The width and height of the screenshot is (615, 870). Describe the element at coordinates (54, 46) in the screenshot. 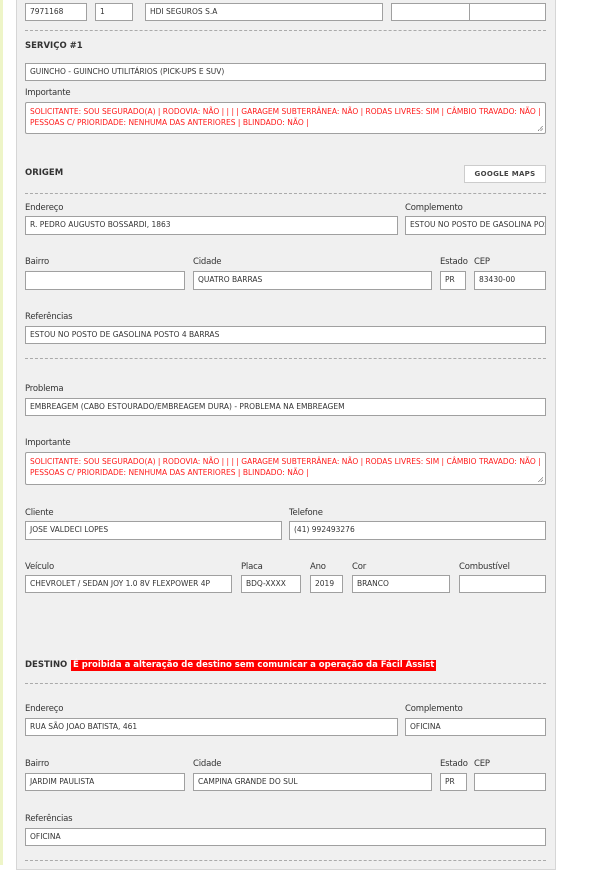

I see `servico-title: SERVIÇO #1` at that location.